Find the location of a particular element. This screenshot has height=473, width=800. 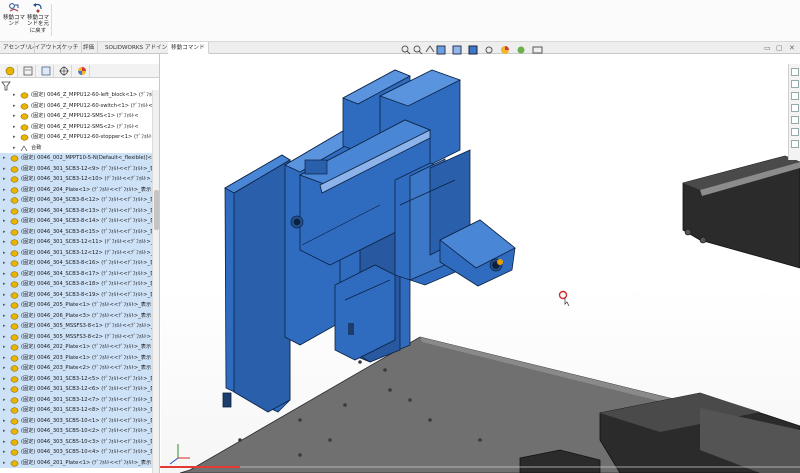

custom-properties-icon is located at coordinates (795, 132).